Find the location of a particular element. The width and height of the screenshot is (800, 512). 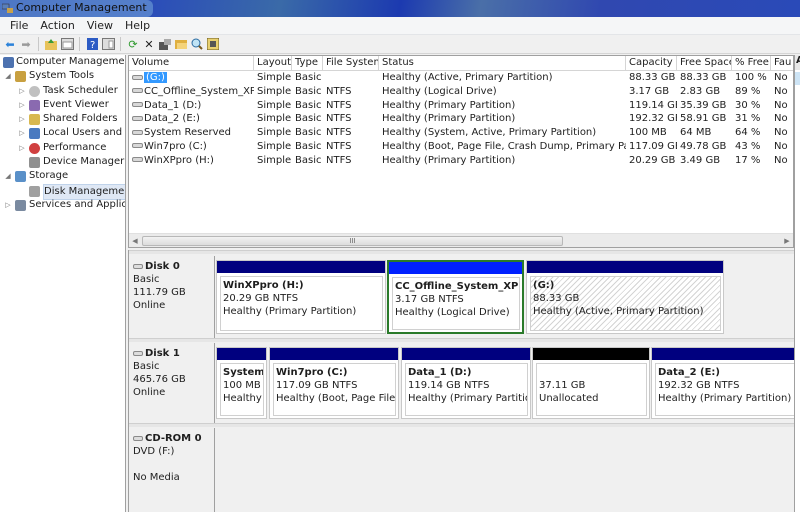

column-header-volume: Volume is located at coordinates (191, 63).